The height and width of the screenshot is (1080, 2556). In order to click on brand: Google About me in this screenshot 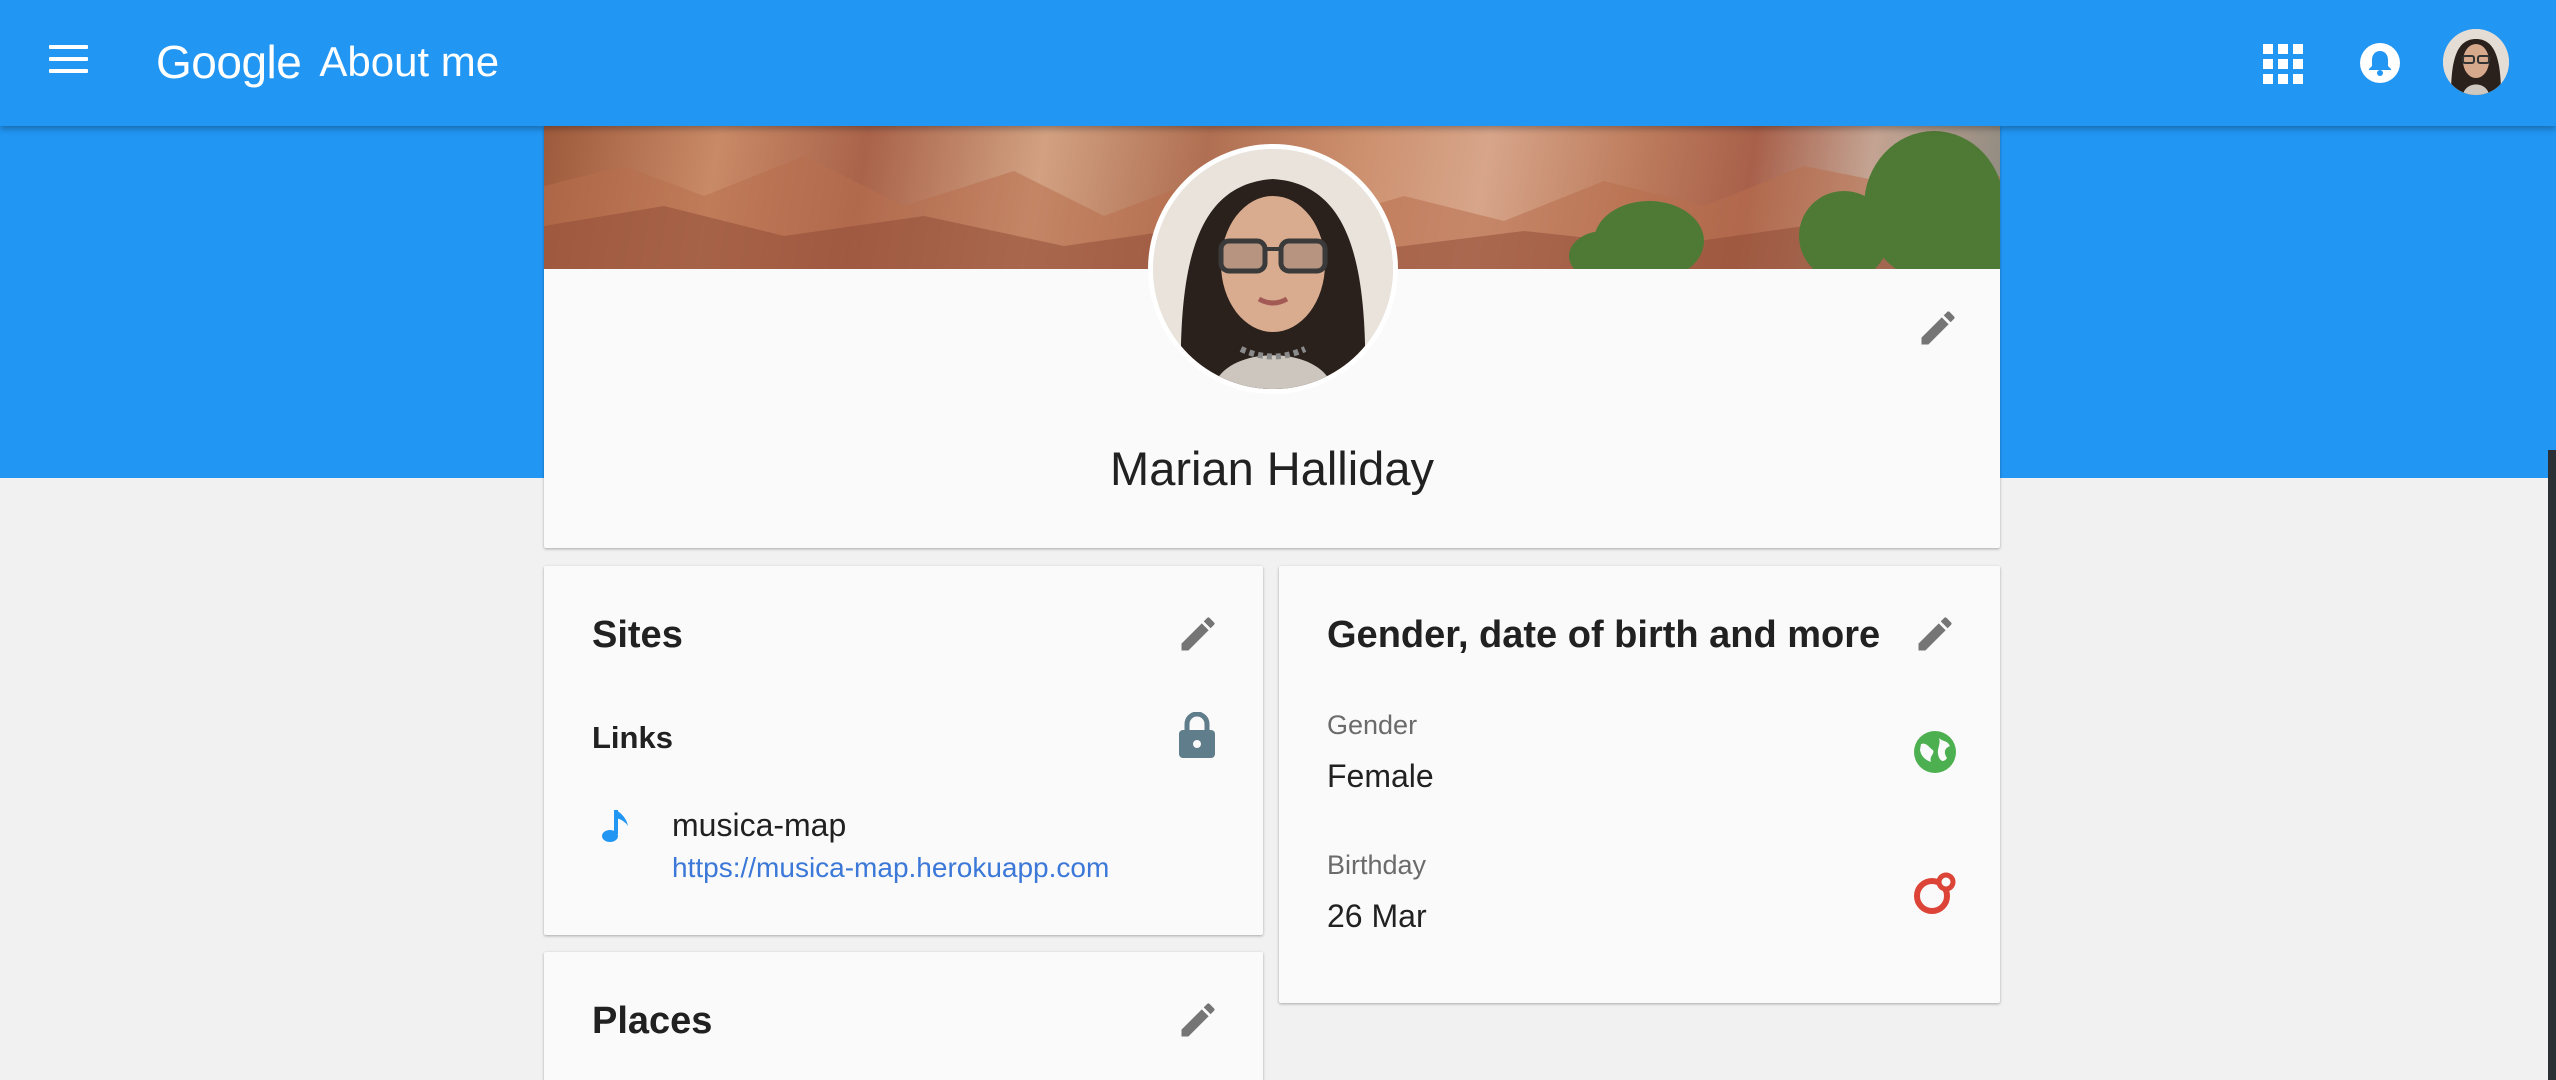, I will do `click(327, 62)`.